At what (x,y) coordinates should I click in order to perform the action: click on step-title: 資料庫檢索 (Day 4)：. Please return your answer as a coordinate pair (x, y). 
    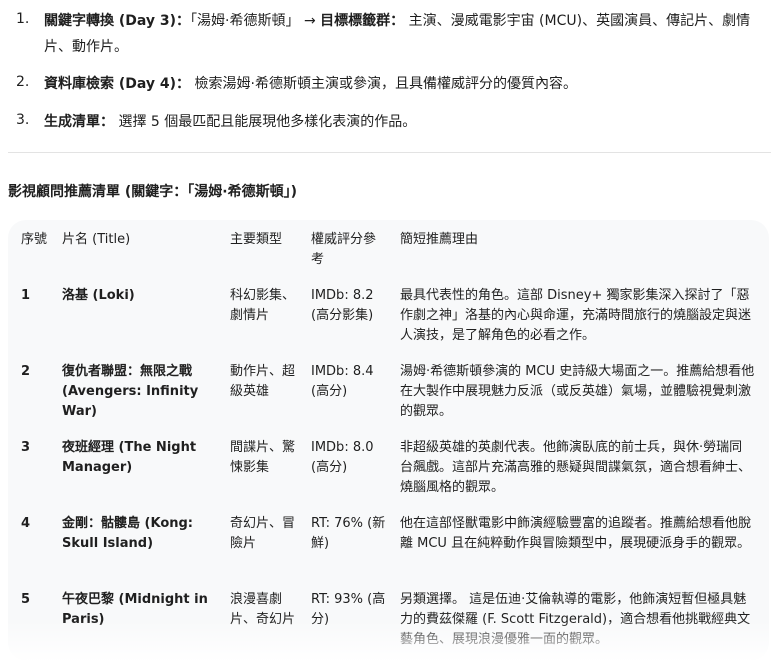
    Looking at the image, I should click on (117, 84).